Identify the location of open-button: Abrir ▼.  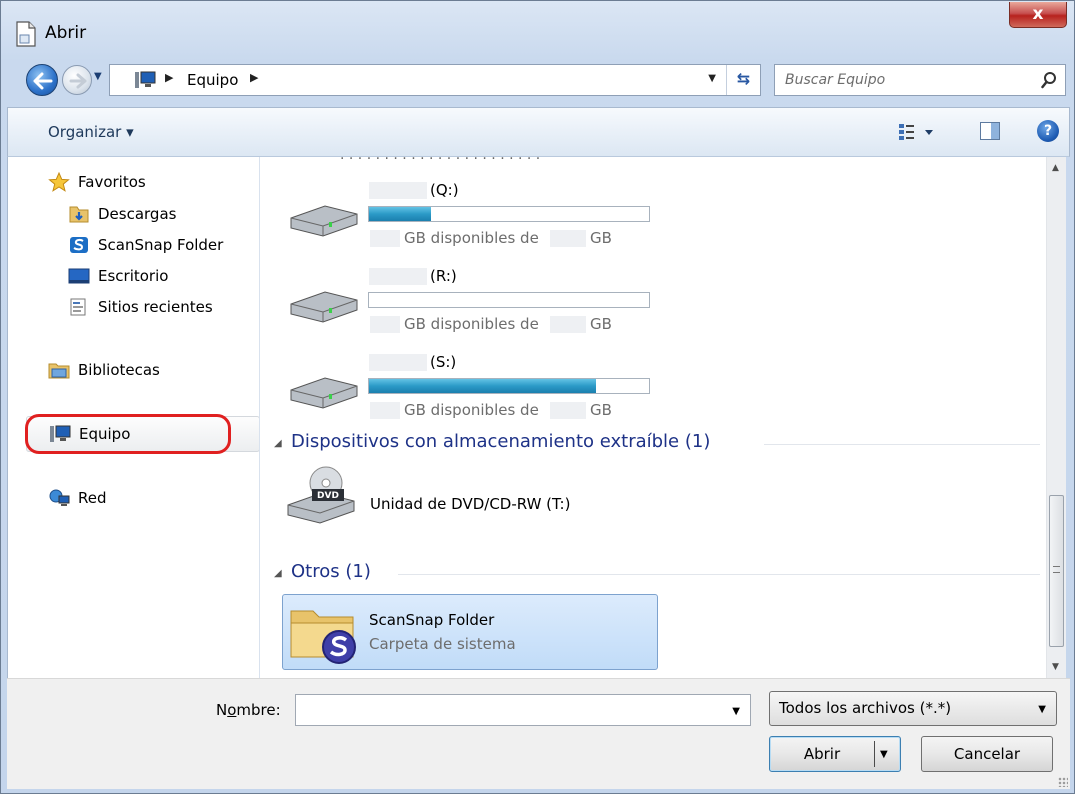
(835, 754).